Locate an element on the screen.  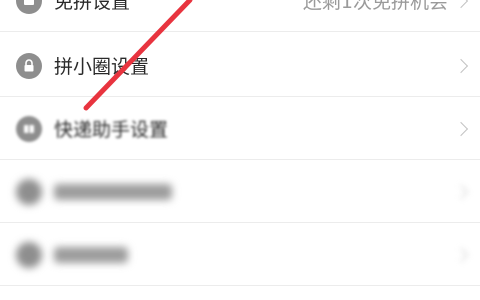
settings-row-label: 拼小圈设置 is located at coordinates (102, 67).